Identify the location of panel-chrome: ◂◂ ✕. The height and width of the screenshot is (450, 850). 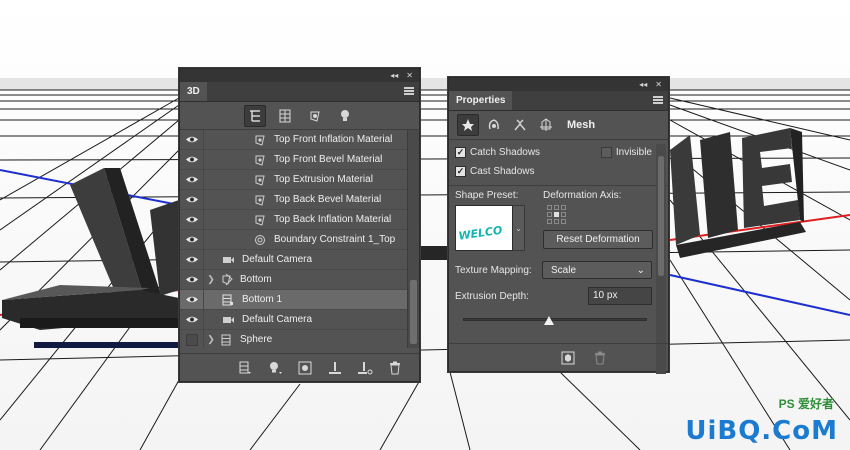
(299, 75).